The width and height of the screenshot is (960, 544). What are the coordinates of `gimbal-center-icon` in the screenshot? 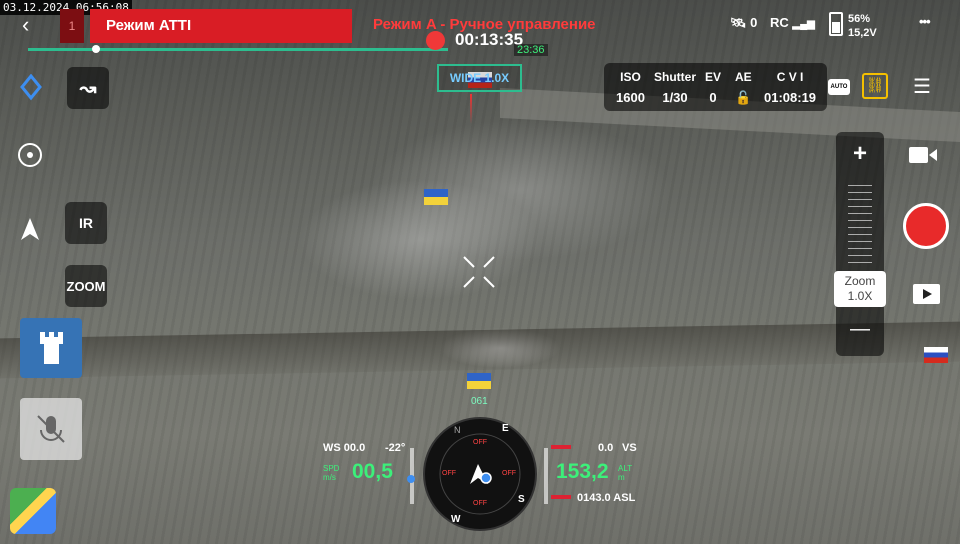 It's located at (30, 155).